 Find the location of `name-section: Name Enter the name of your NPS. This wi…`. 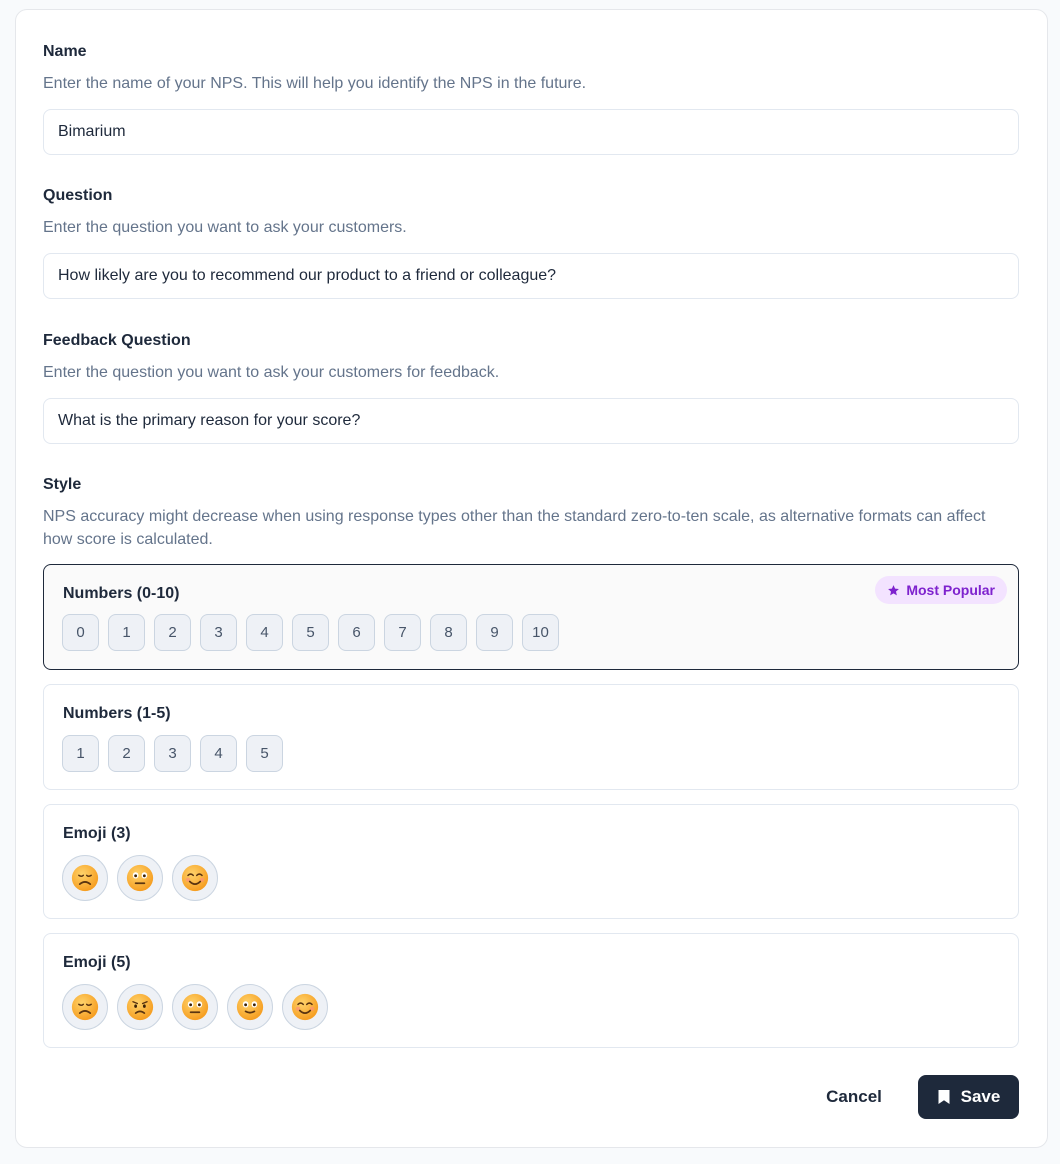

name-section: Name Enter the name of your NPS. This wi… is located at coordinates (531, 98).